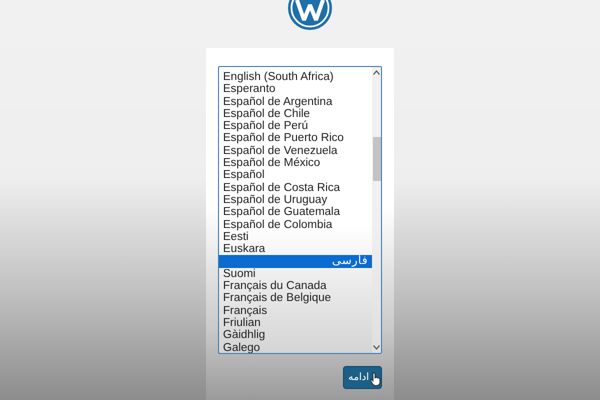 The width and height of the screenshot is (600, 400). What do you see at coordinates (376, 210) in the screenshot?
I see `scrollbar` at bounding box center [376, 210].